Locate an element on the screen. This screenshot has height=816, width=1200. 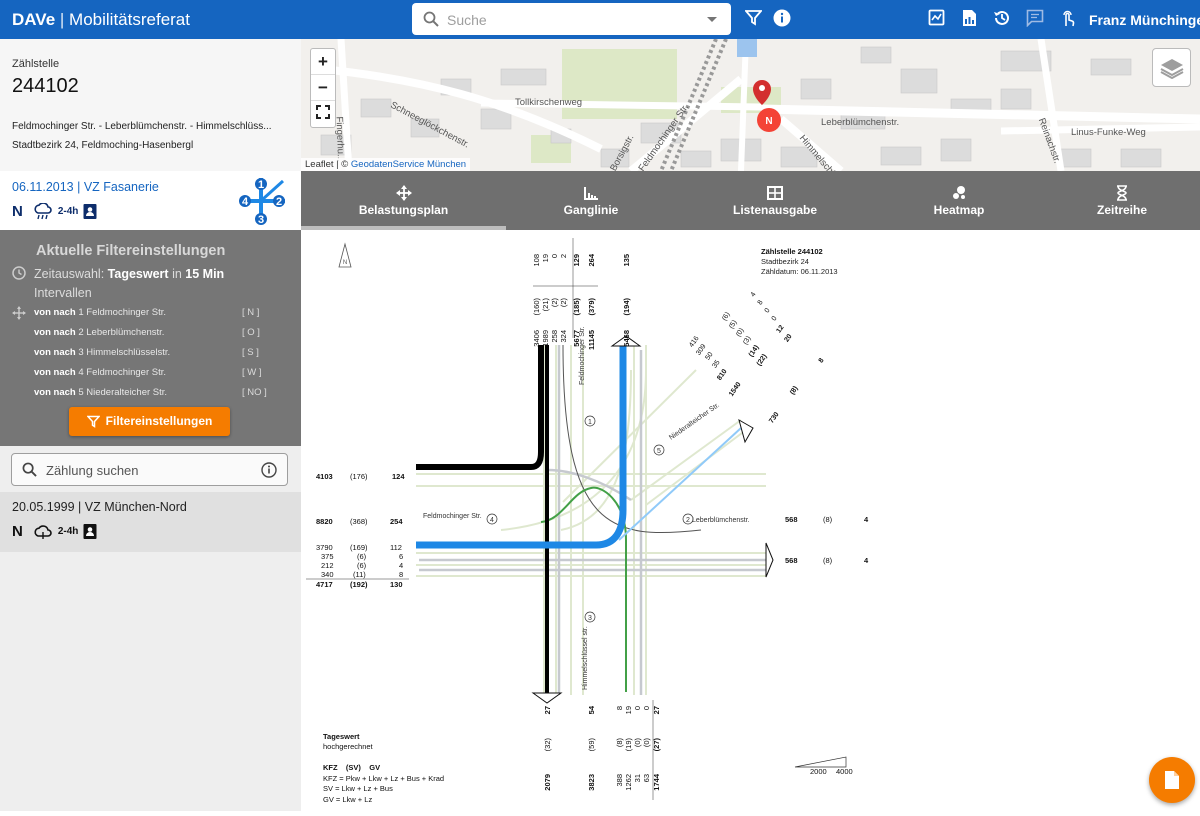
chat-icon is located at coordinates (1035, 18).